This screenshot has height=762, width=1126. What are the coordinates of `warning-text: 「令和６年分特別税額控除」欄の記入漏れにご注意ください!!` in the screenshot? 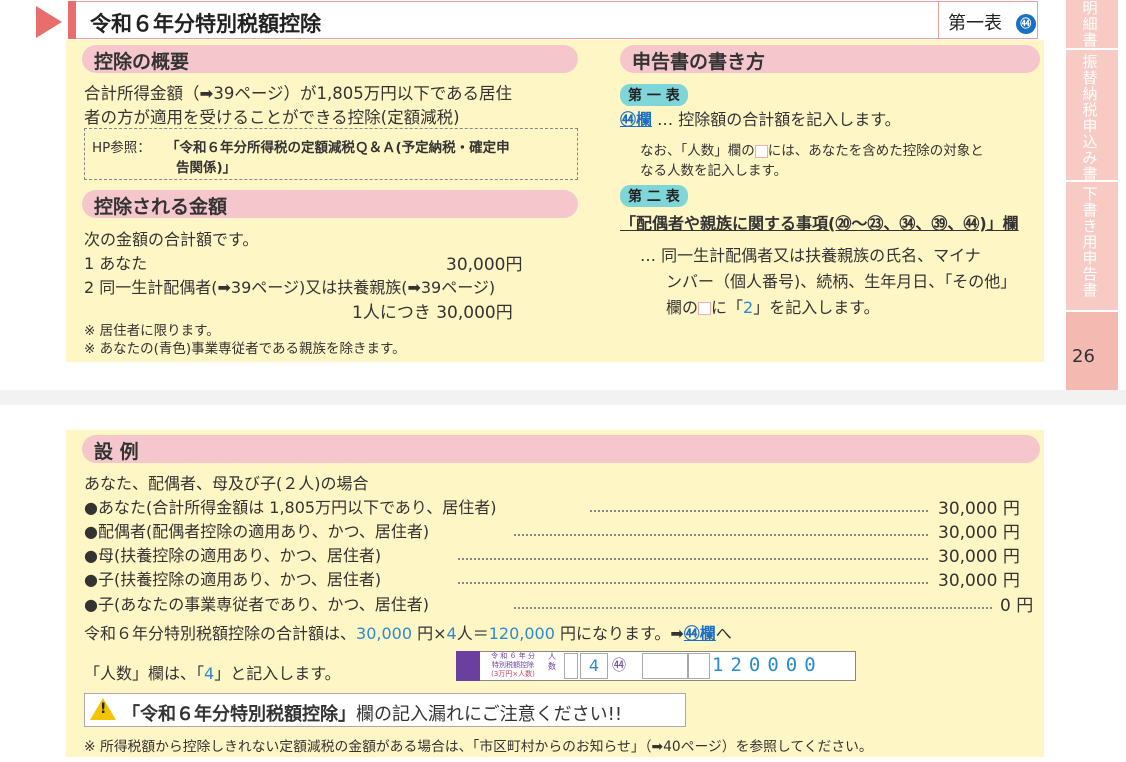 It's located at (372, 713).